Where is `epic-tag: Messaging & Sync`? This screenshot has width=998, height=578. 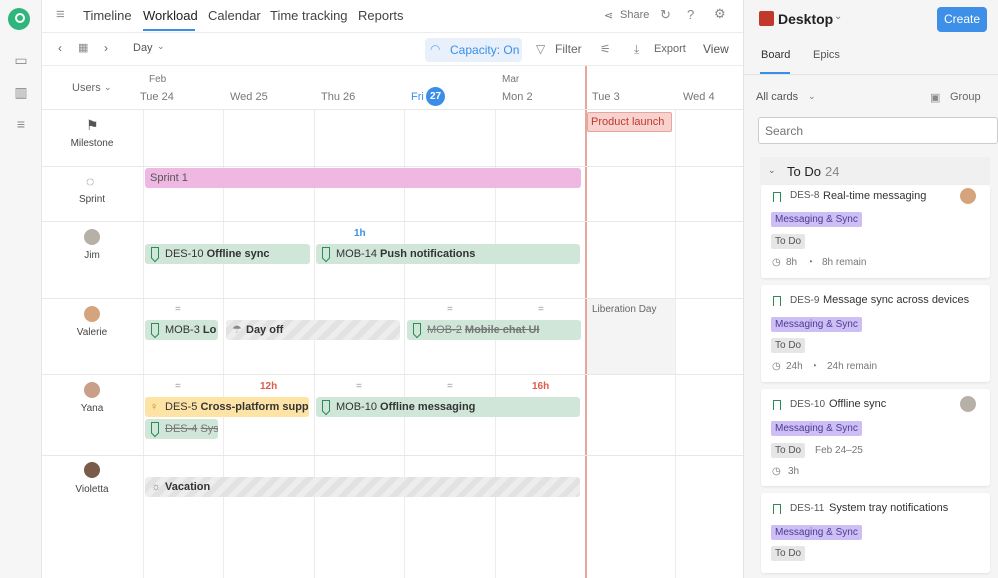 epic-tag: Messaging & Sync is located at coordinates (816, 219).